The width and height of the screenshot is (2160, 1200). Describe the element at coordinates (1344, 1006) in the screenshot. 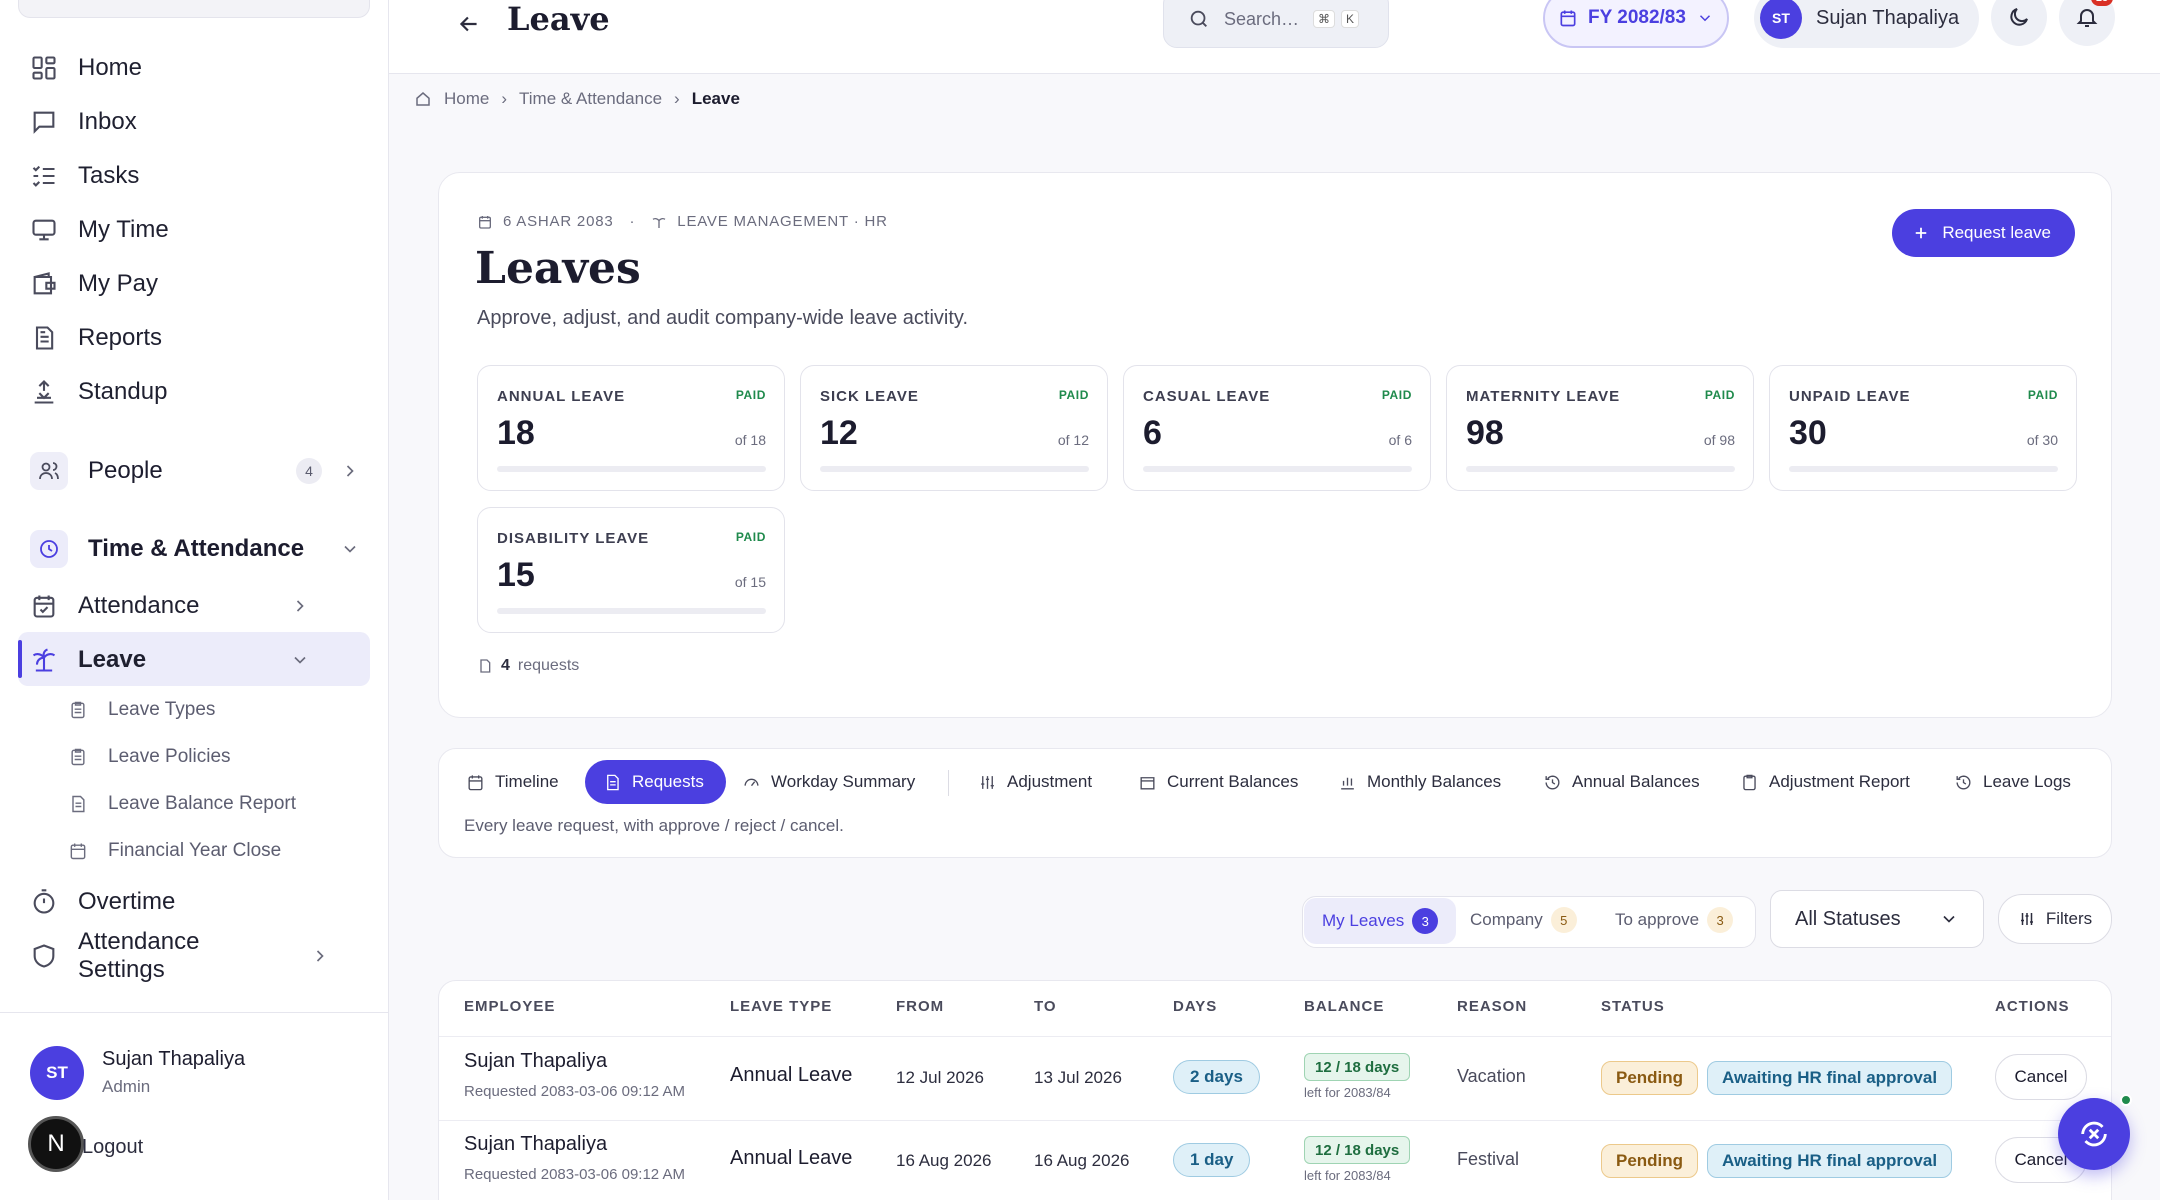

I see `column-header-balance: BALANCE` at that location.